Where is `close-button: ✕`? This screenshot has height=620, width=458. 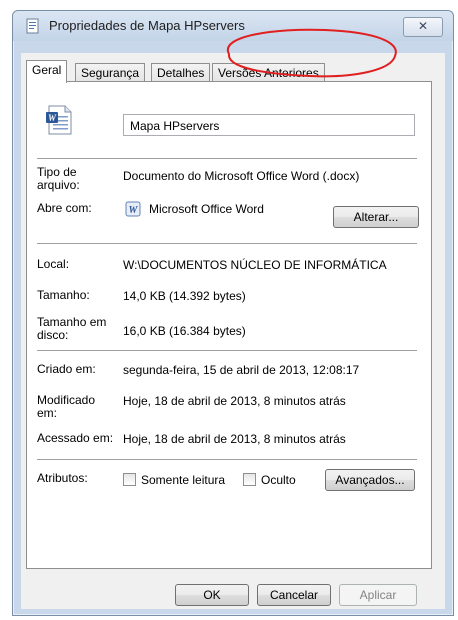 close-button: ✕ is located at coordinates (423, 27).